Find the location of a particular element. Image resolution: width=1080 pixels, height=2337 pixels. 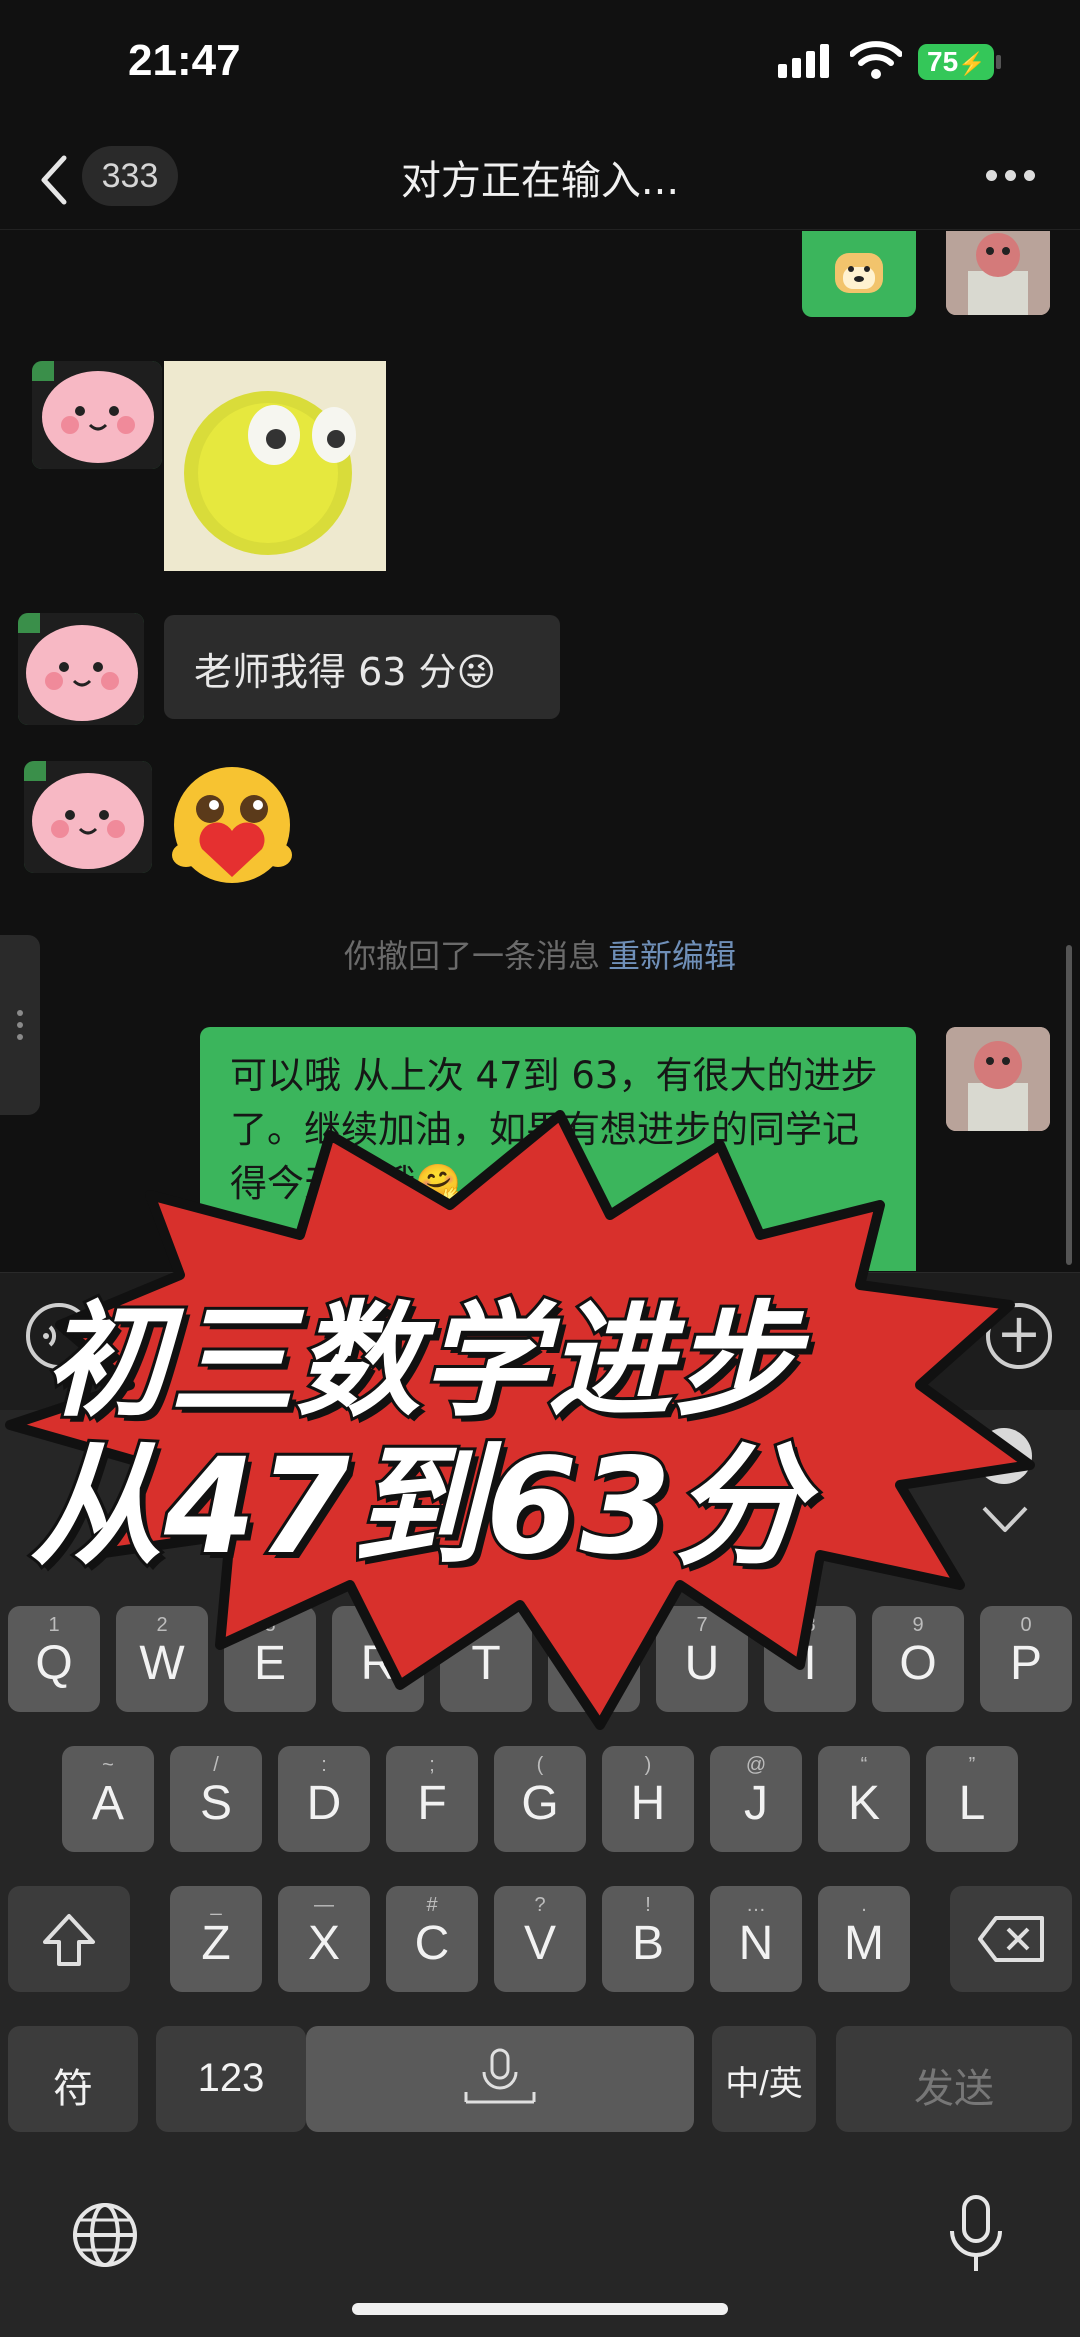

key-secondary-label: _ is located at coordinates (216, 1905).